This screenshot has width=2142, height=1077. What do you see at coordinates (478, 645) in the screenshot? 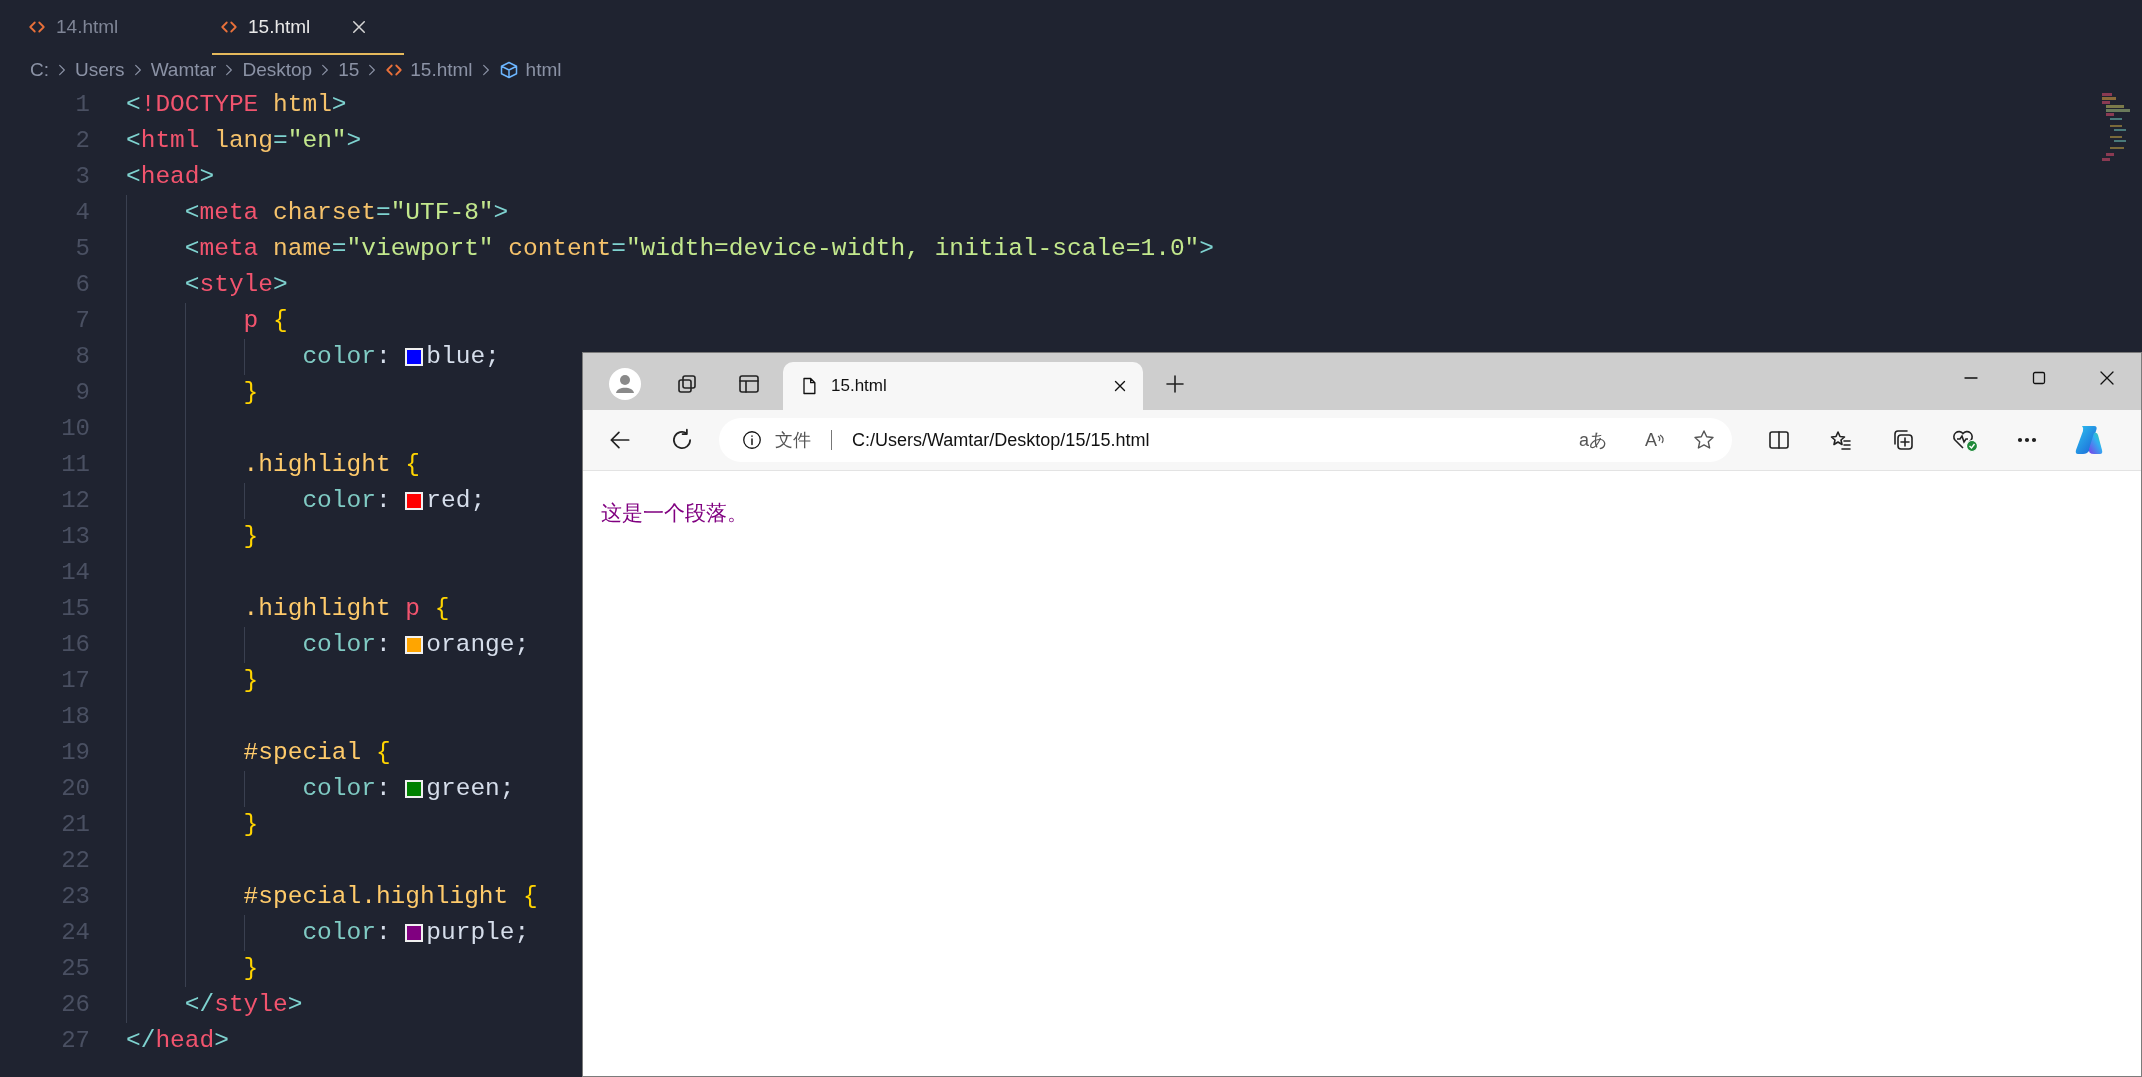
I see `code-text: orange;` at bounding box center [478, 645].